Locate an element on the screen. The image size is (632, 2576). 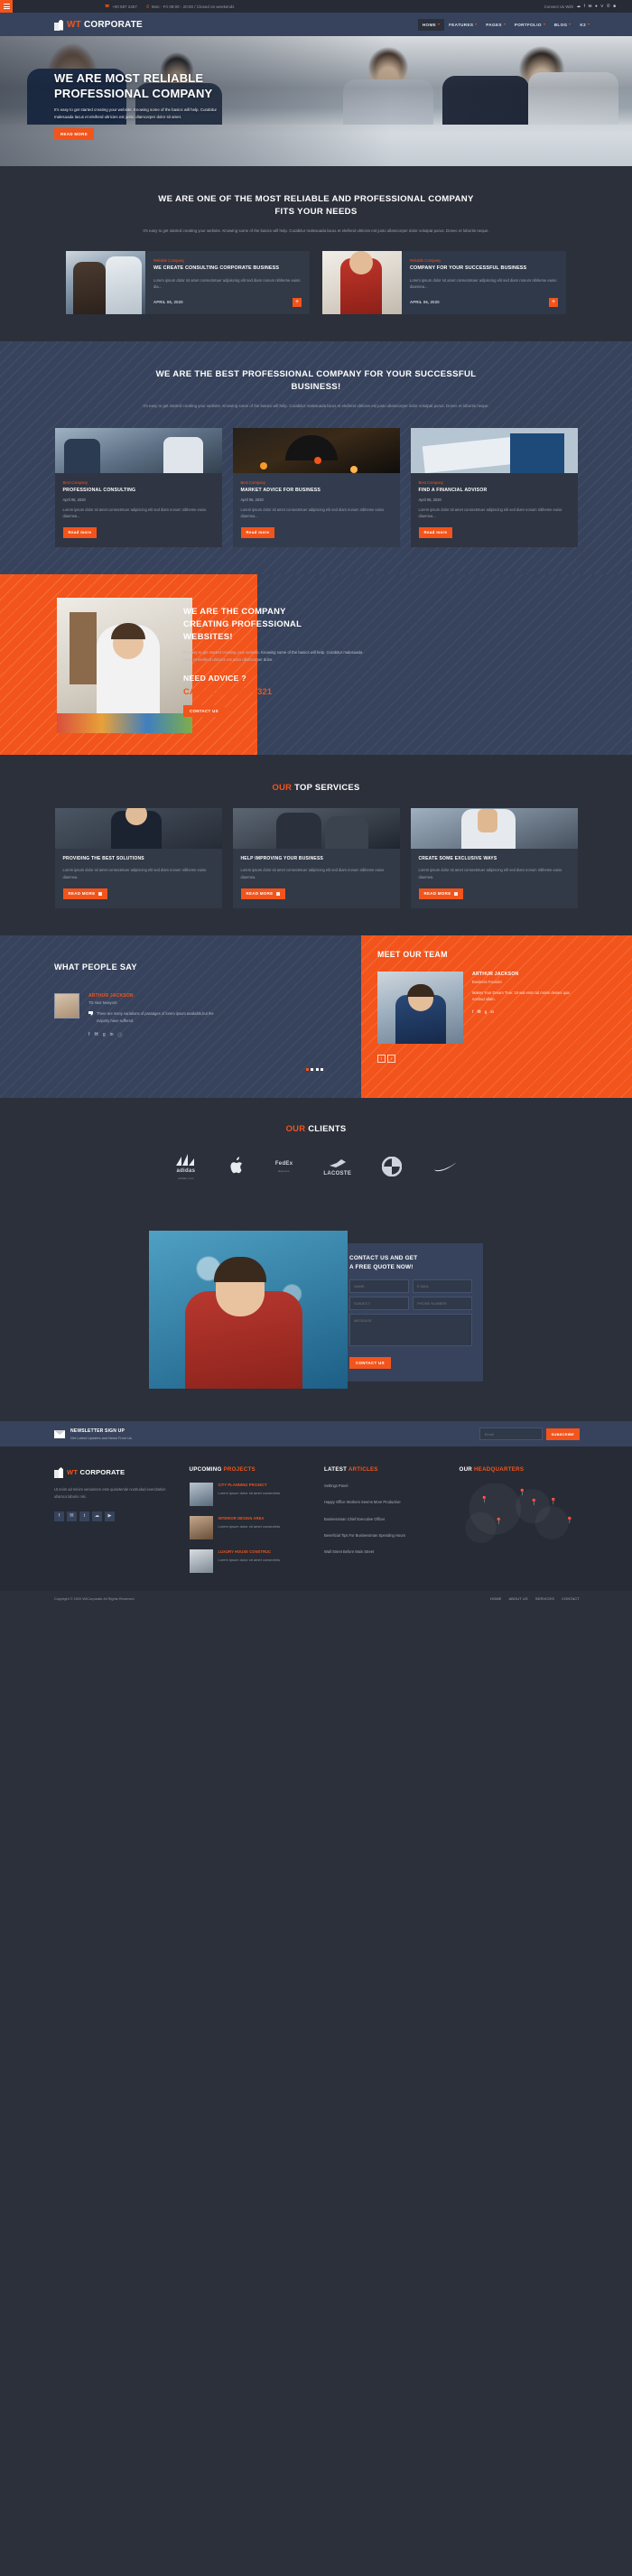
name-field is located at coordinates (379, 1286).